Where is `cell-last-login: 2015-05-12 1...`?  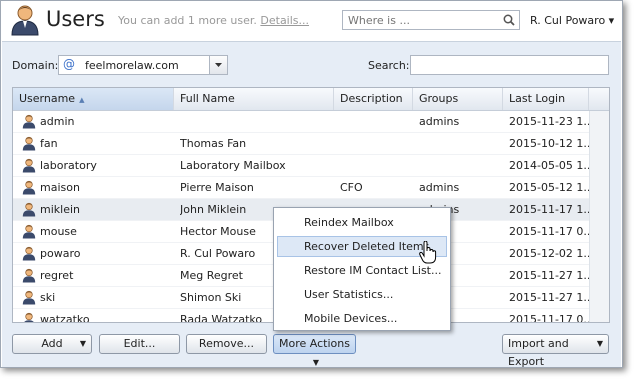
cell-last-login: 2015-05-12 1... is located at coordinates (549, 187).